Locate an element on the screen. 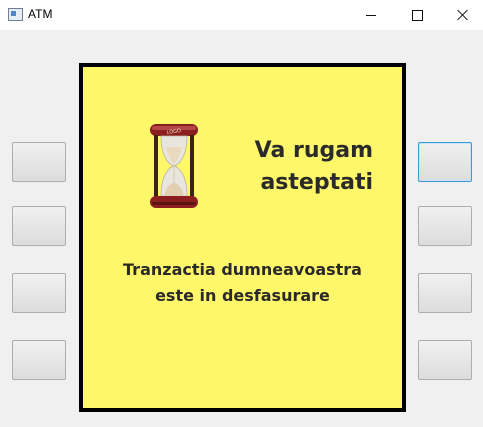 The height and width of the screenshot is (427, 483). maximize-button is located at coordinates (417, 15).